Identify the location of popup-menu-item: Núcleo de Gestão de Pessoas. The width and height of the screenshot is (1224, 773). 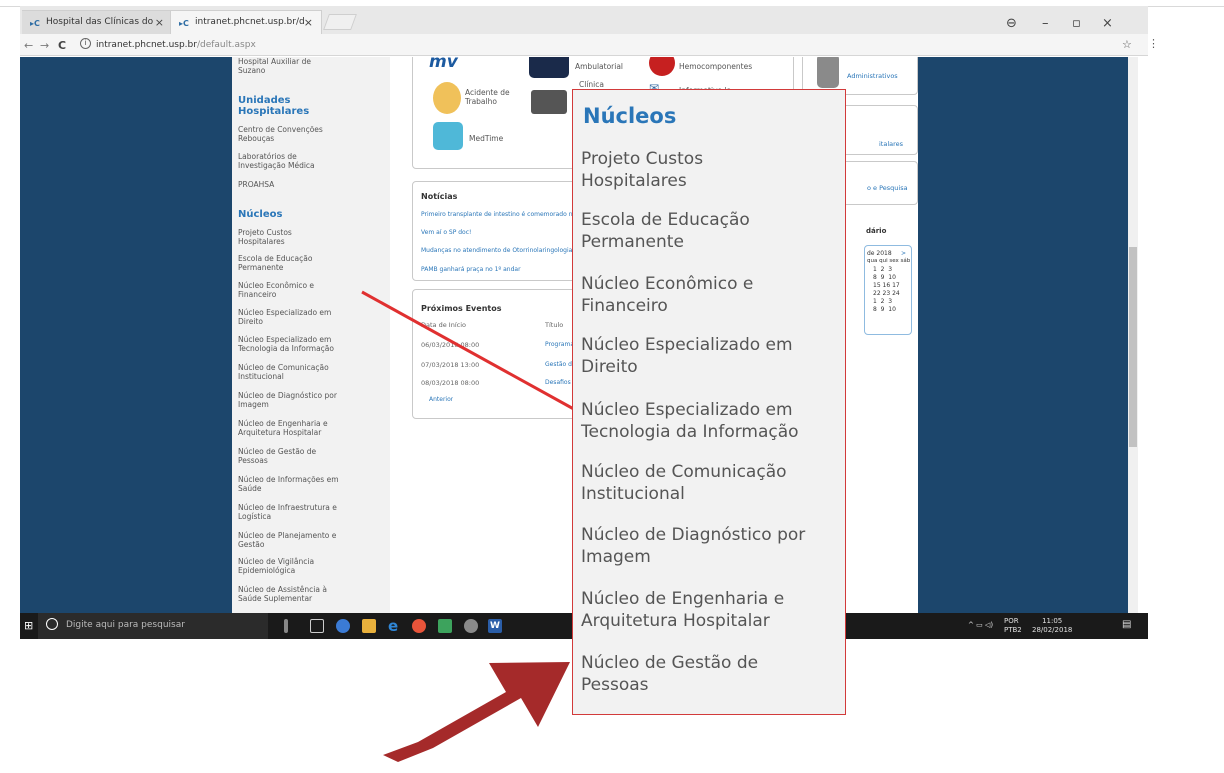
(712, 674).